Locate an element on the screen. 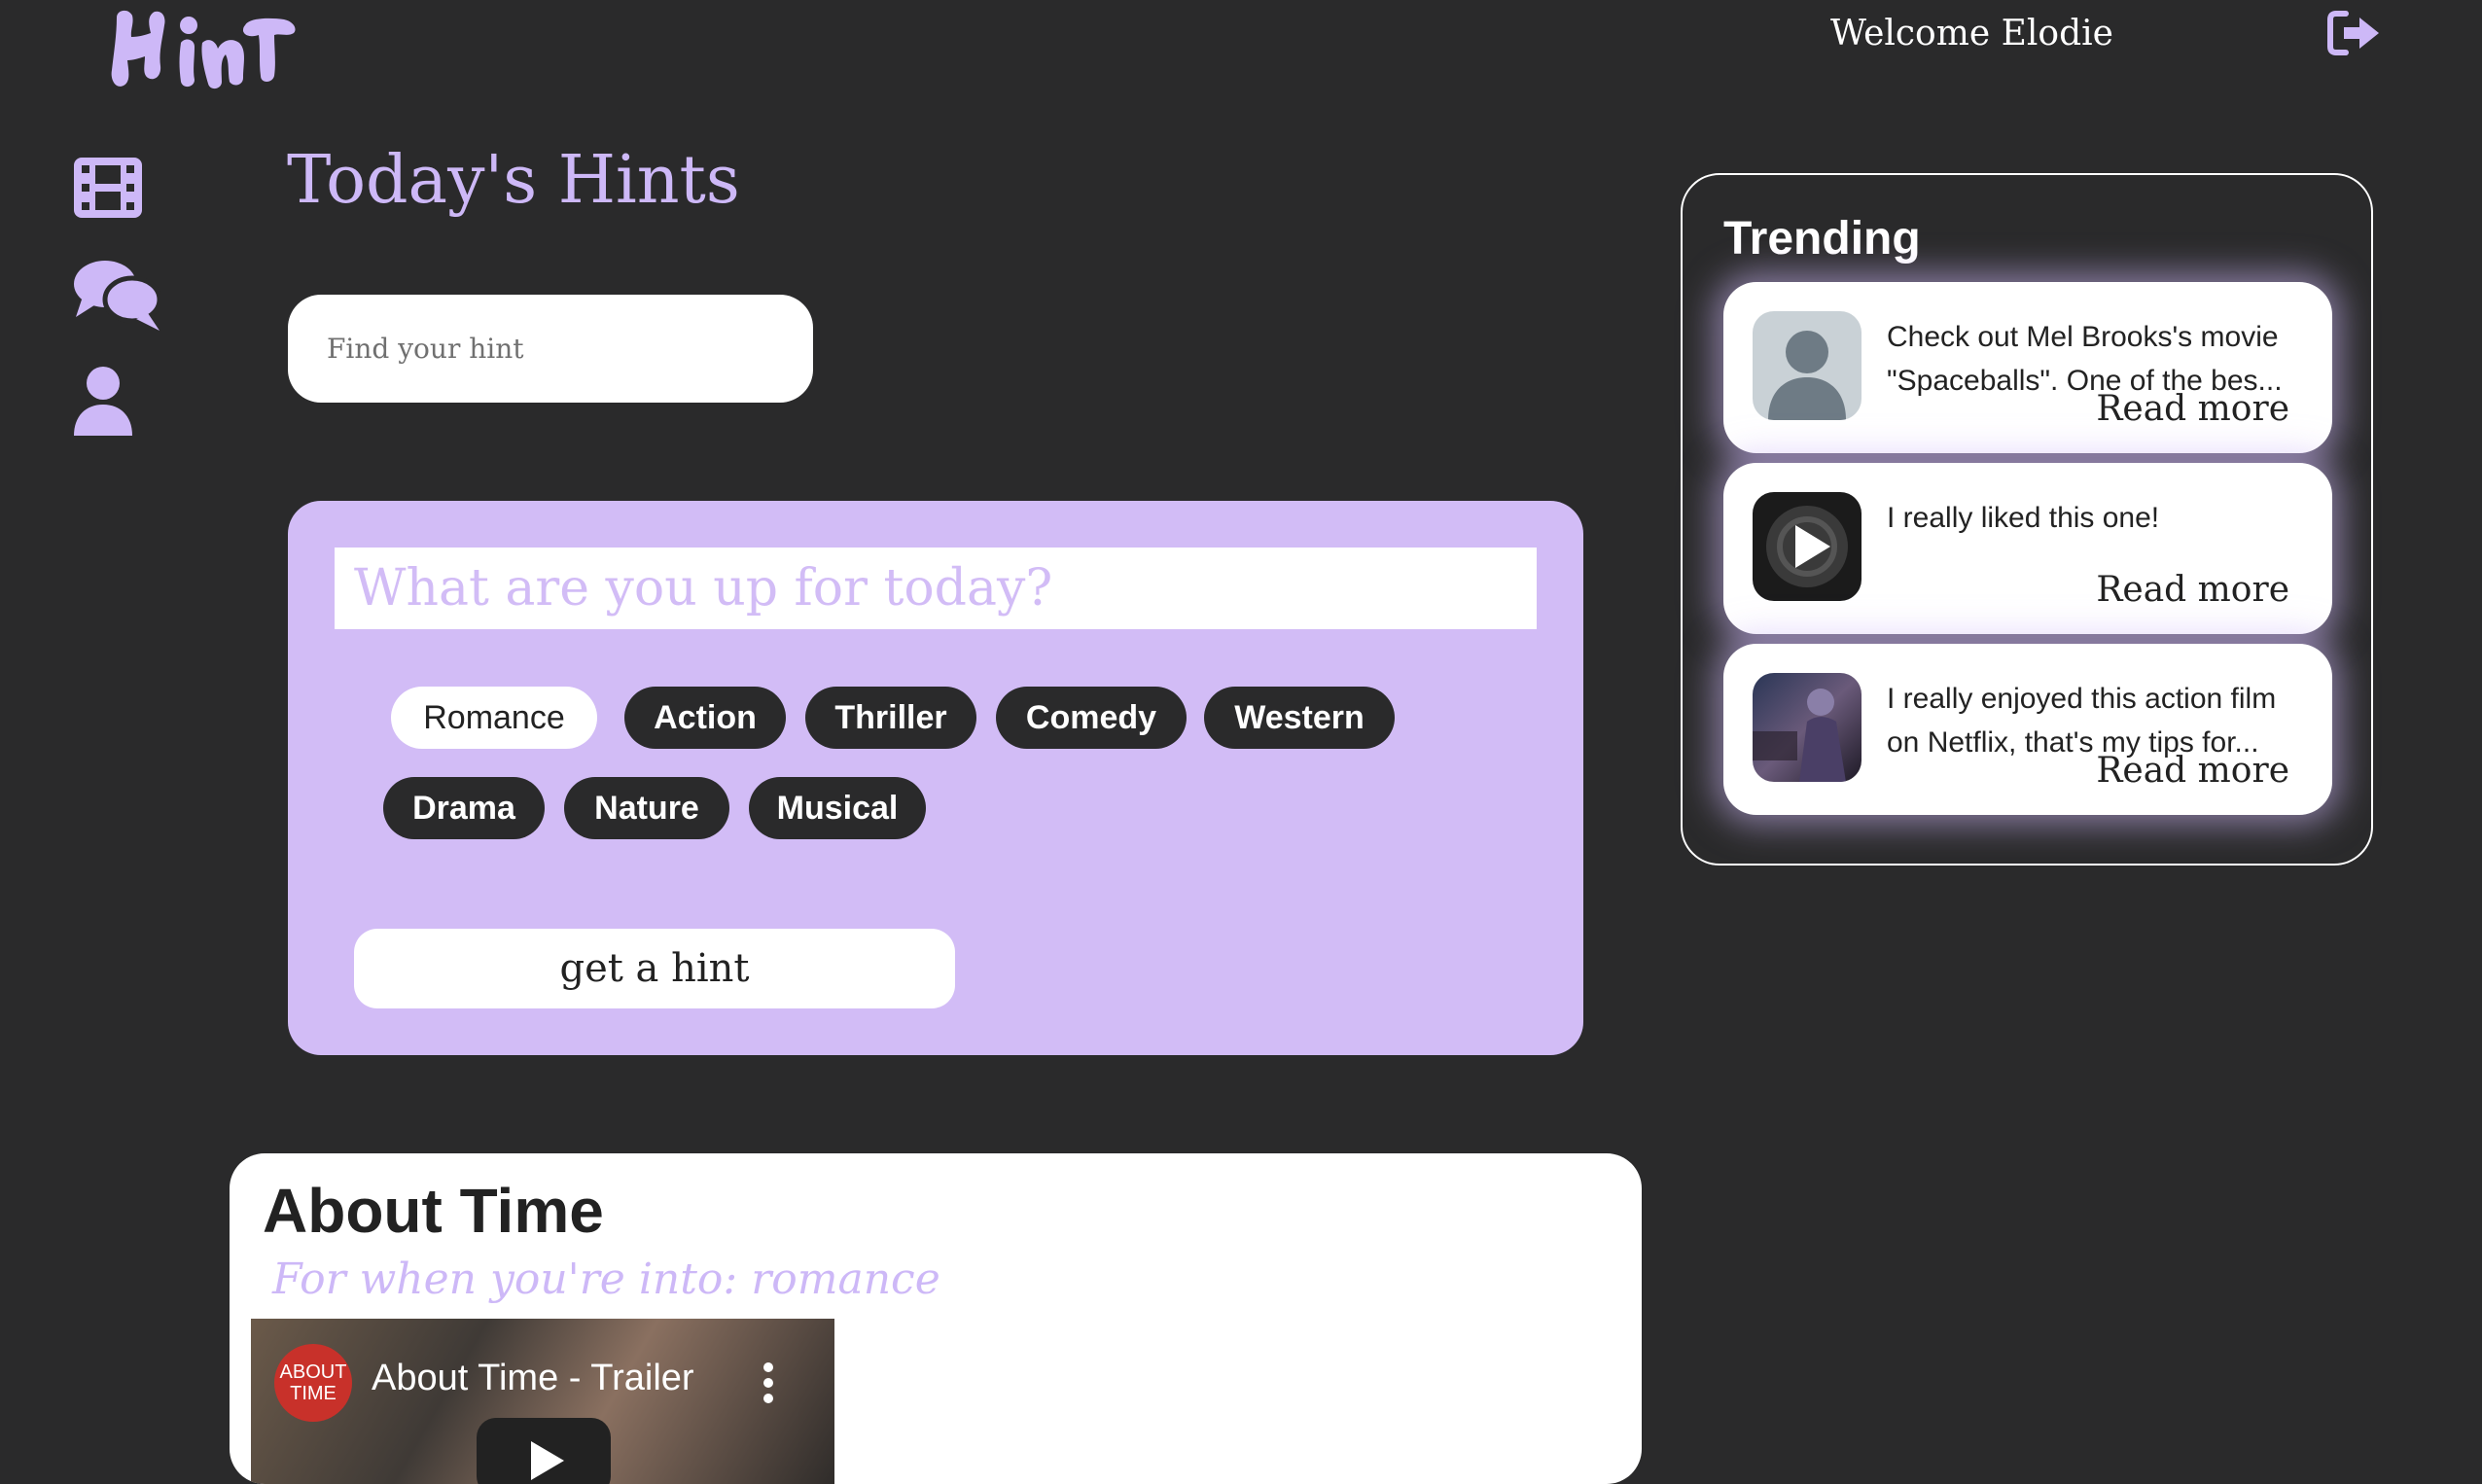 The image size is (2482, 1484). channel-logo: ABOUT TIME is located at coordinates (313, 1383).